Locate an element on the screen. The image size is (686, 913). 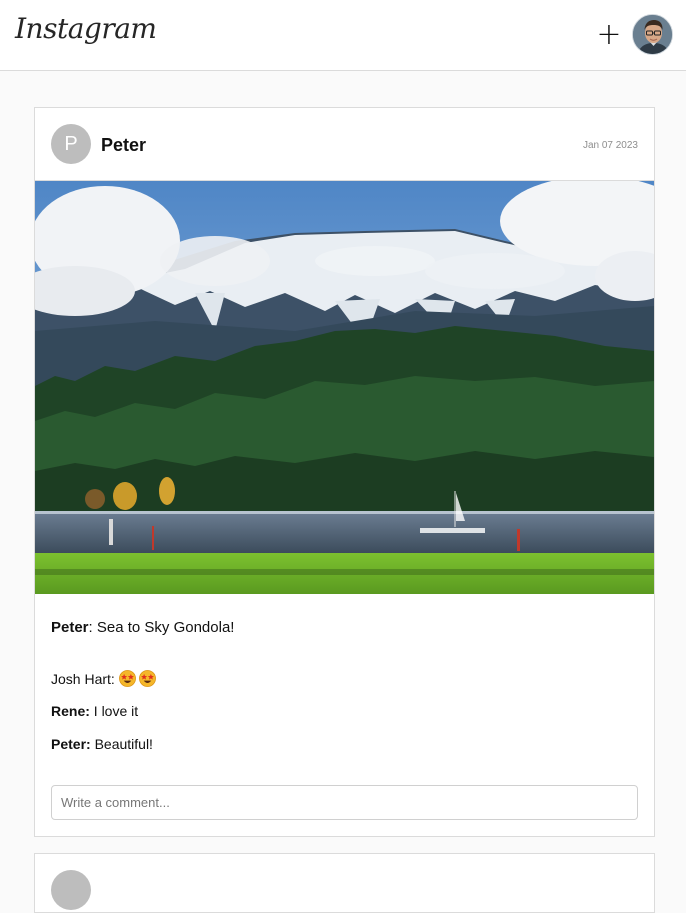
comment-item: Rene: I love it is located at coordinates (94, 711).